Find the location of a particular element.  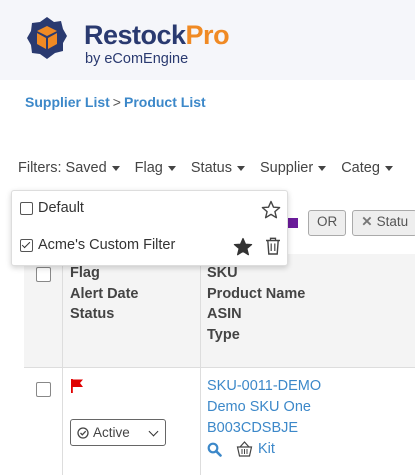

row-select-checkbox is located at coordinates (43, 389).